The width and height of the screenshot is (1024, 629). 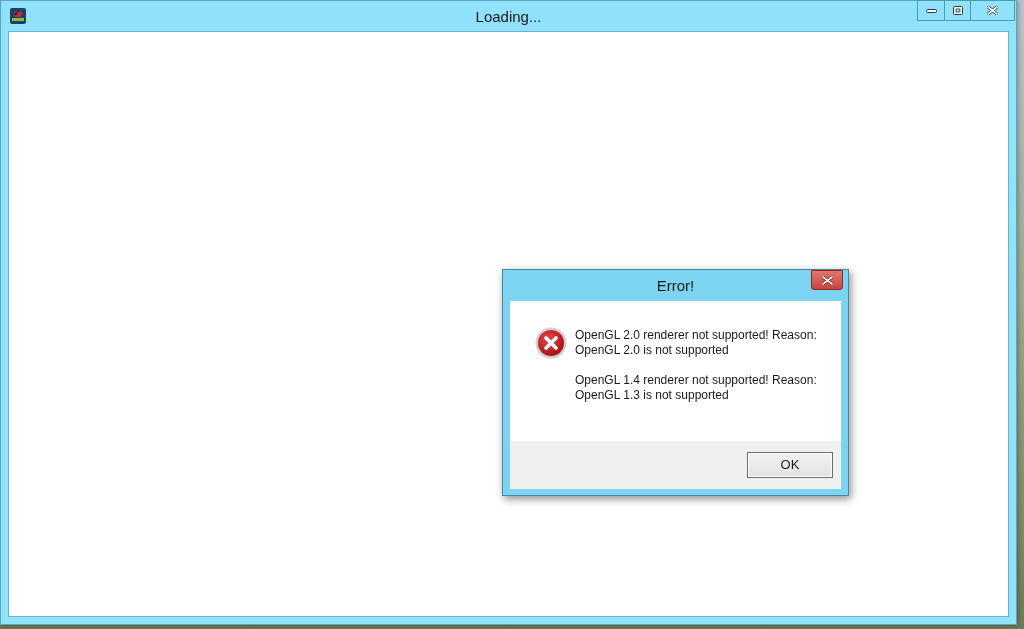 What do you see at coordinates (551, 343) in the screenshot?
I see `error-icon` at bounding box center [551, 343].